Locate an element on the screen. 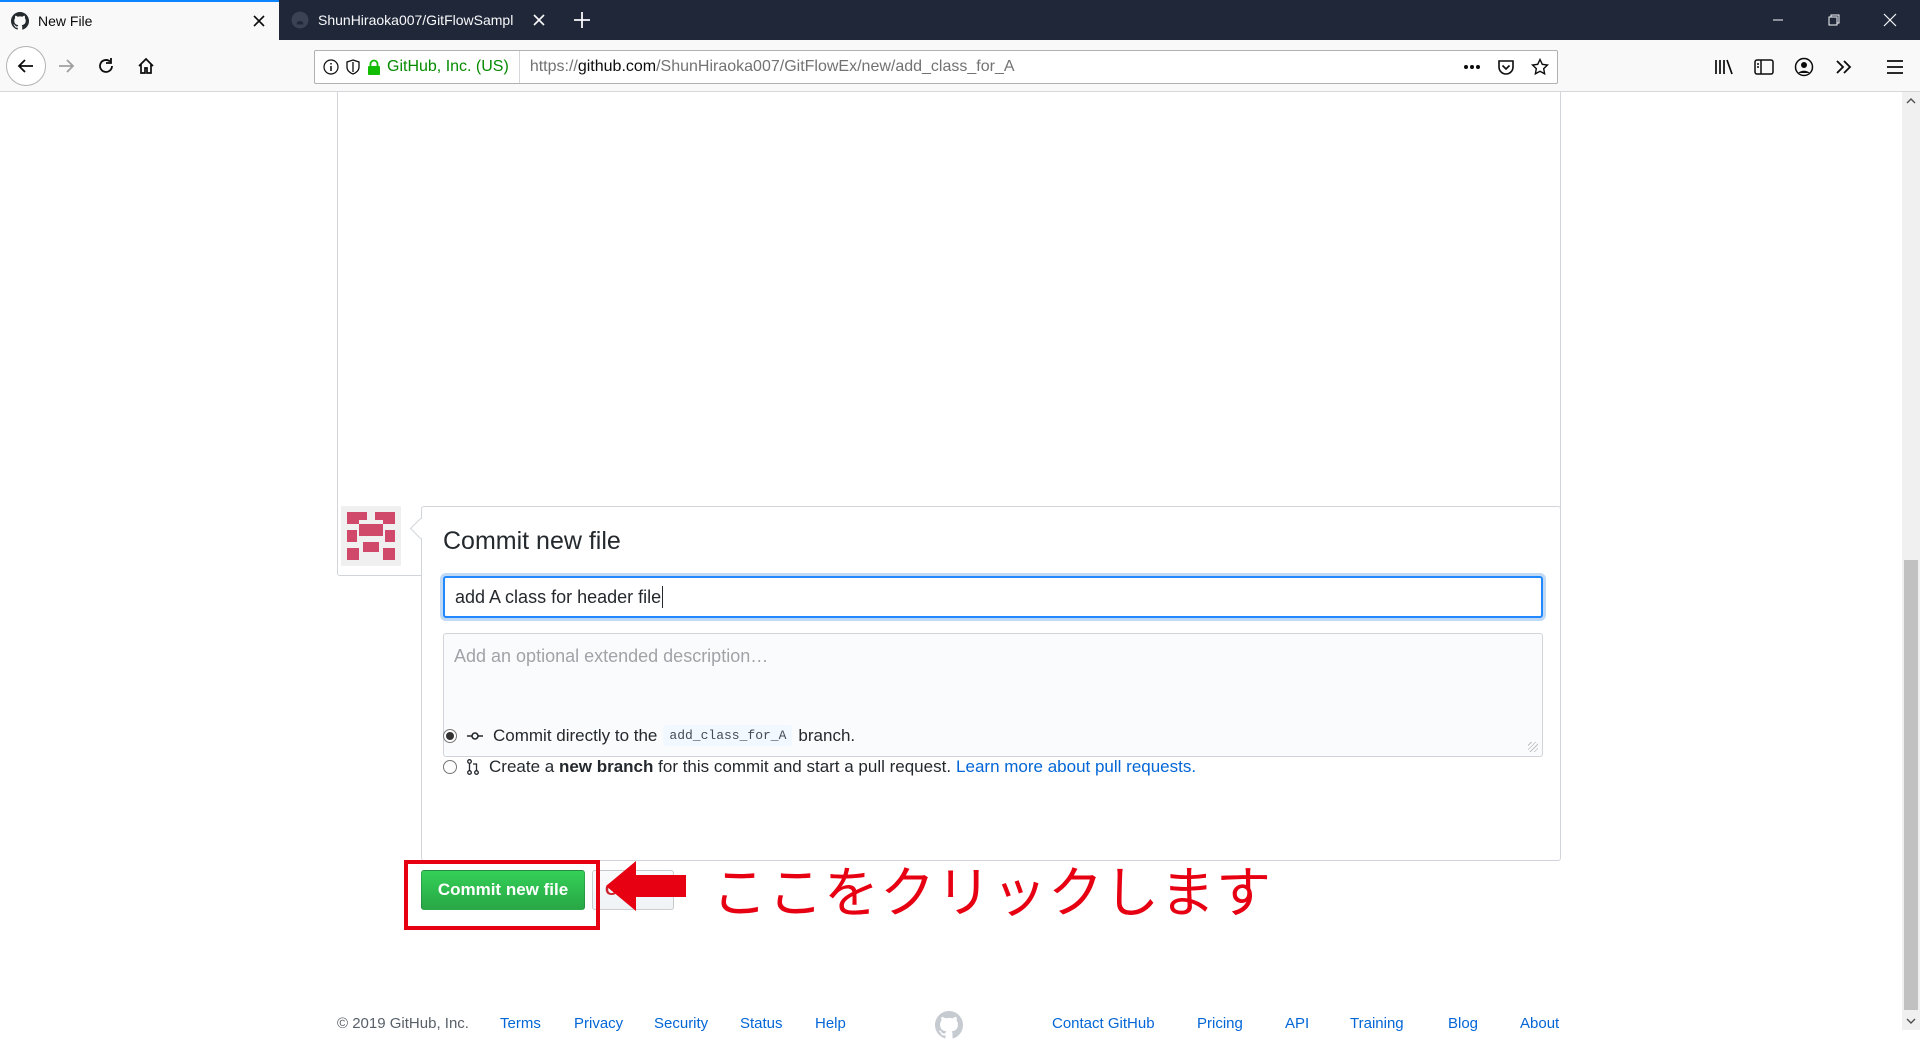 The image size is (1920, 1043). info-icon is located at coordinates (331, 67).